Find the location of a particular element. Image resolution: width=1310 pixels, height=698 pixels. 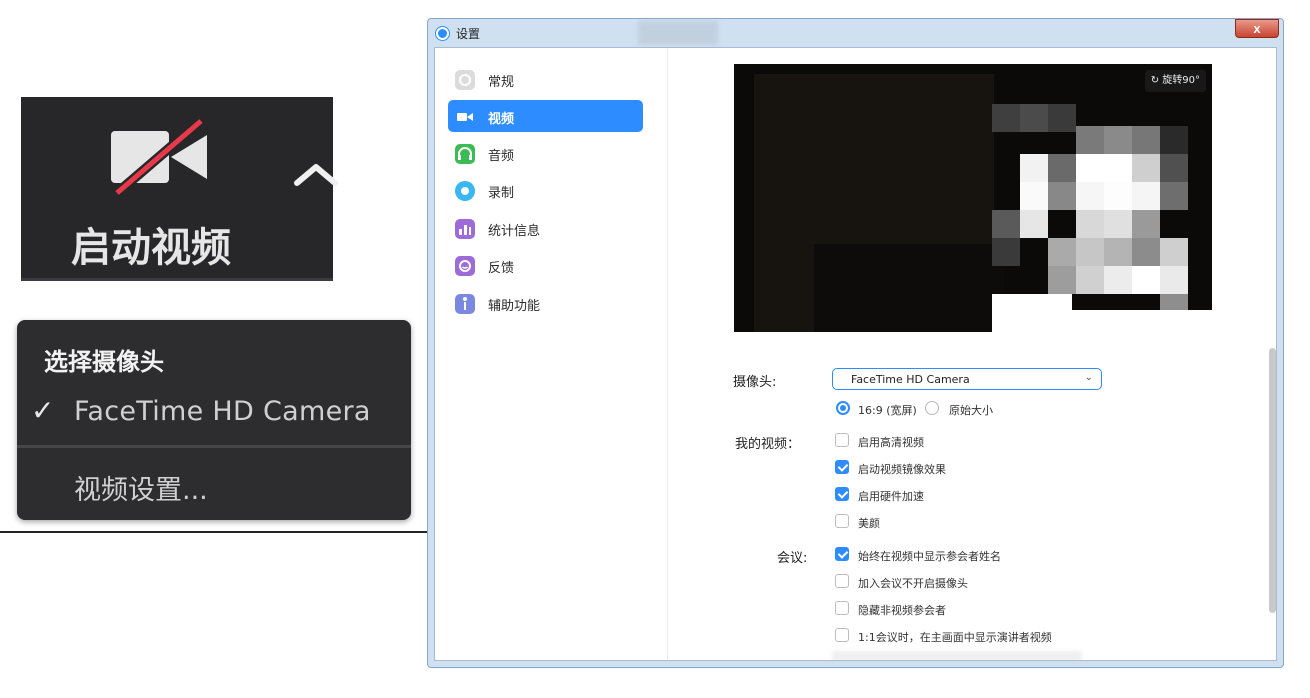

start-video-label: 启动视频 is located at coordinates (151, 248).